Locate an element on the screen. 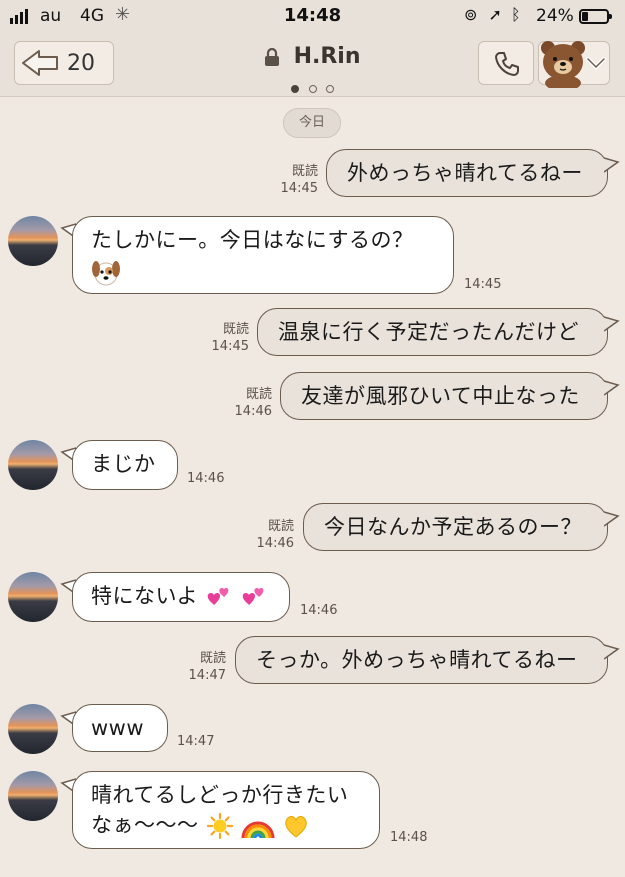  orientation-lock-icon: ⊚ is located at coordinates (471, 14).